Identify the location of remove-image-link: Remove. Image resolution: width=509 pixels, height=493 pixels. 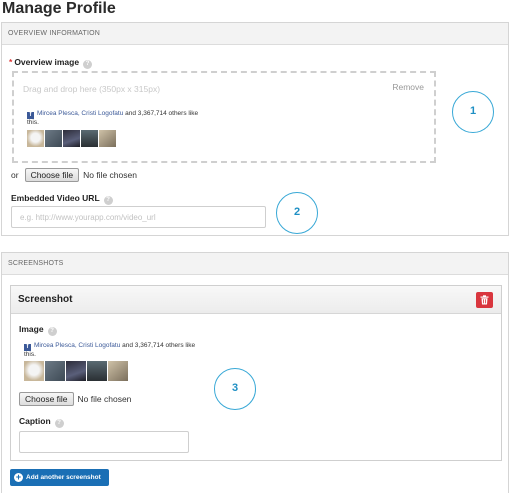
(408, 87).